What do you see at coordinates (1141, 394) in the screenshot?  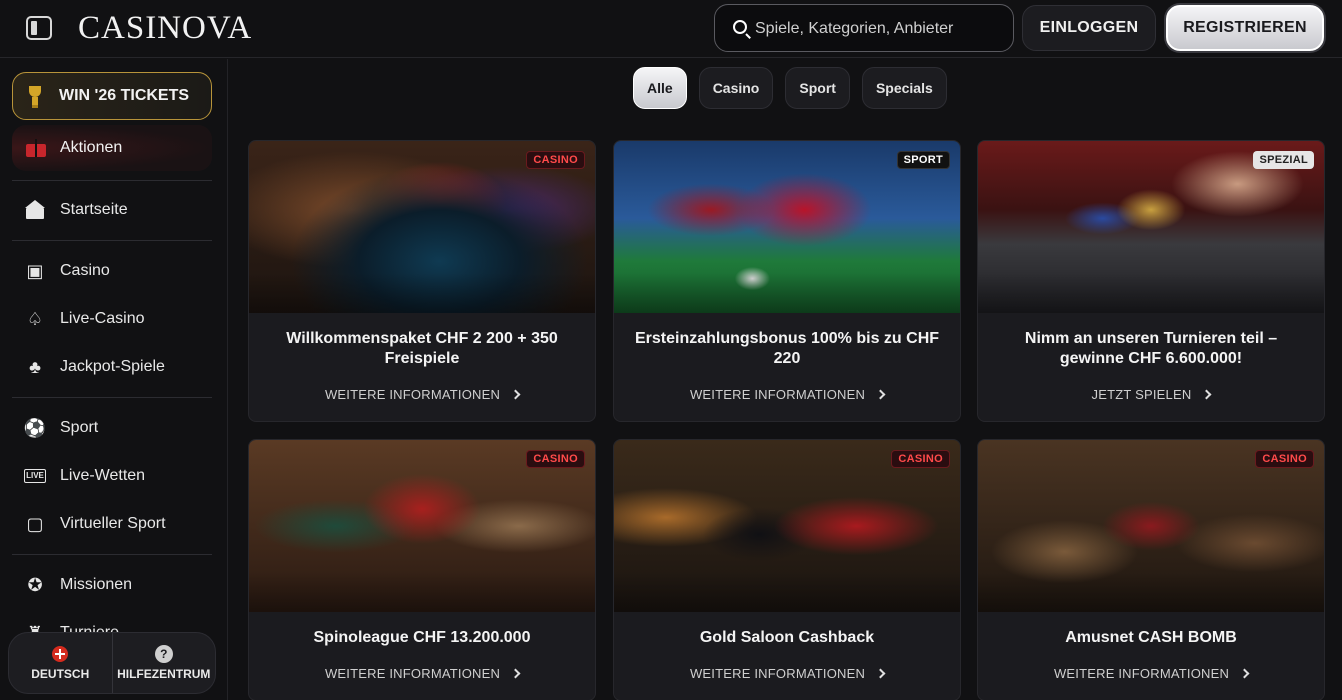 I see `play-now-label: JETZT SPIELEN` at bounding box center [1141, 394].